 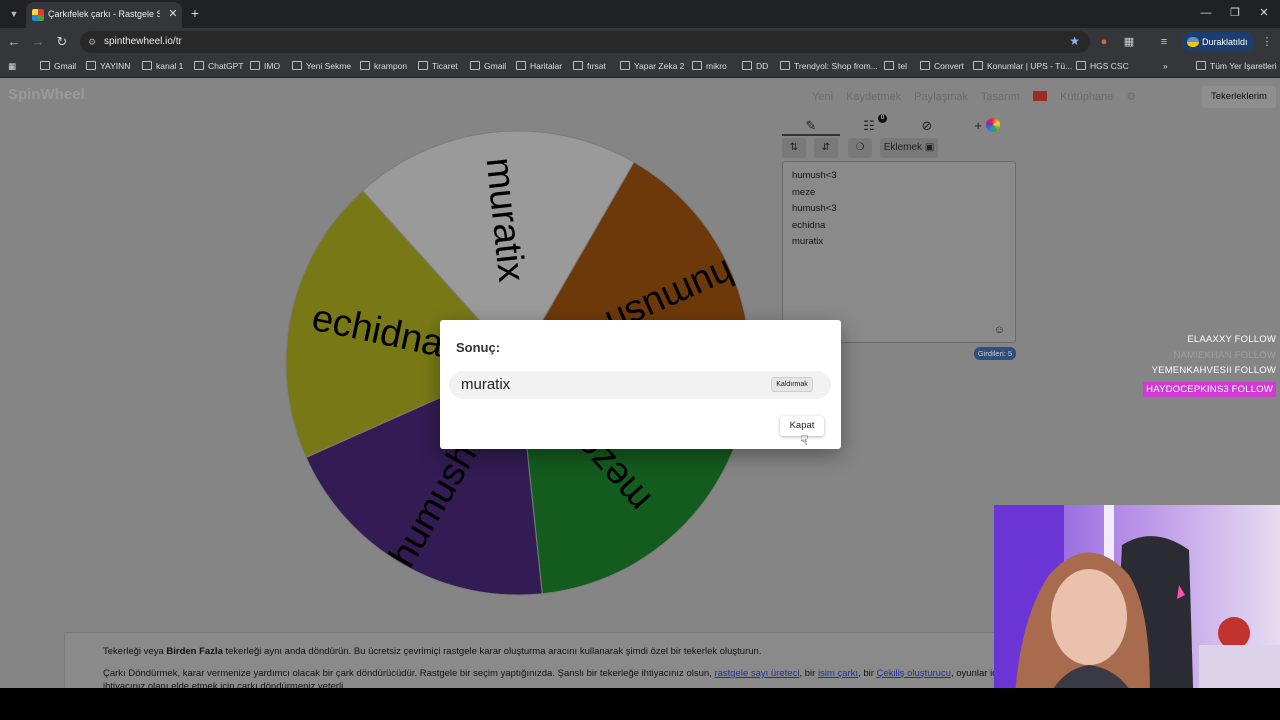 I want to click on all-bookmarks: Tüm Yer İşaretleri, so click(x=1236, y=66).